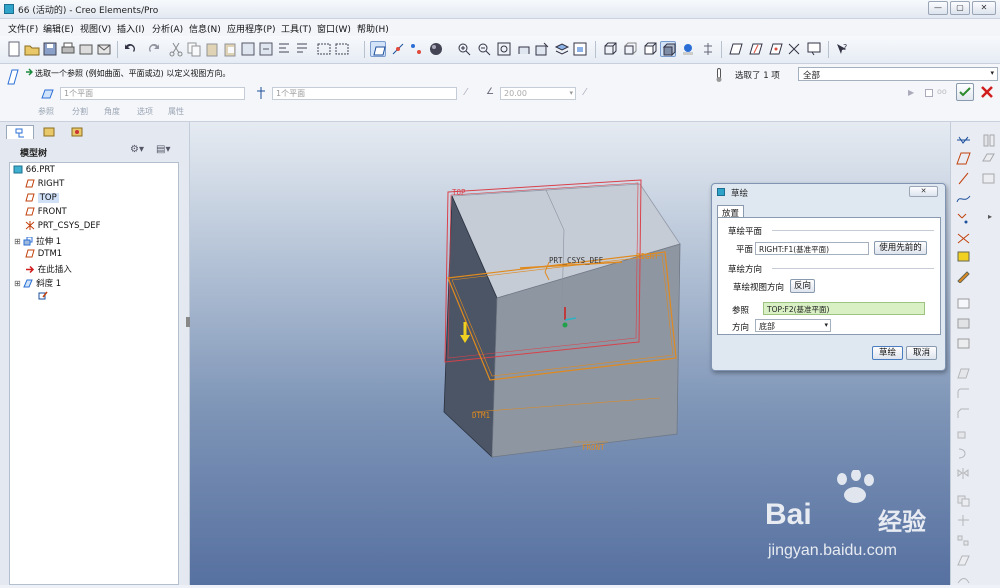 The height and width of the screenshot is (588, 1000). Describe the element at coordinates (542, 49) in the screenshot. I see `saved-views-icon` at that location.